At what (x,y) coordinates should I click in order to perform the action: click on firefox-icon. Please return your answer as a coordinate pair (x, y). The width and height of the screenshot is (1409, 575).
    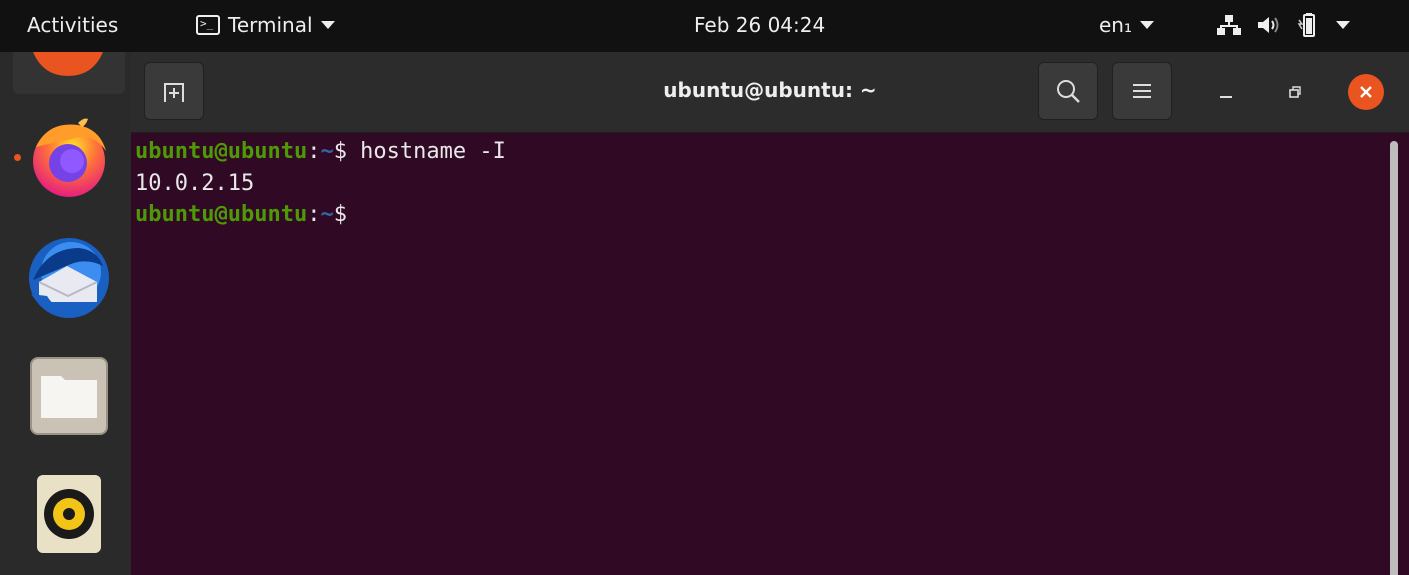
    Looking at the image, I should click on (69, 157).